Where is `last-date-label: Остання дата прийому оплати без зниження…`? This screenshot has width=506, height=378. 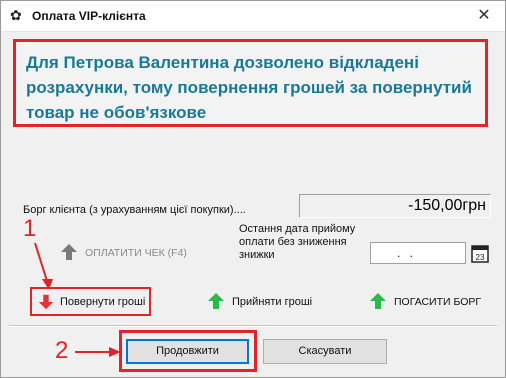 last-date-label: Остання дата прийому оплати без зниження… is located at coordinates (297, 242).